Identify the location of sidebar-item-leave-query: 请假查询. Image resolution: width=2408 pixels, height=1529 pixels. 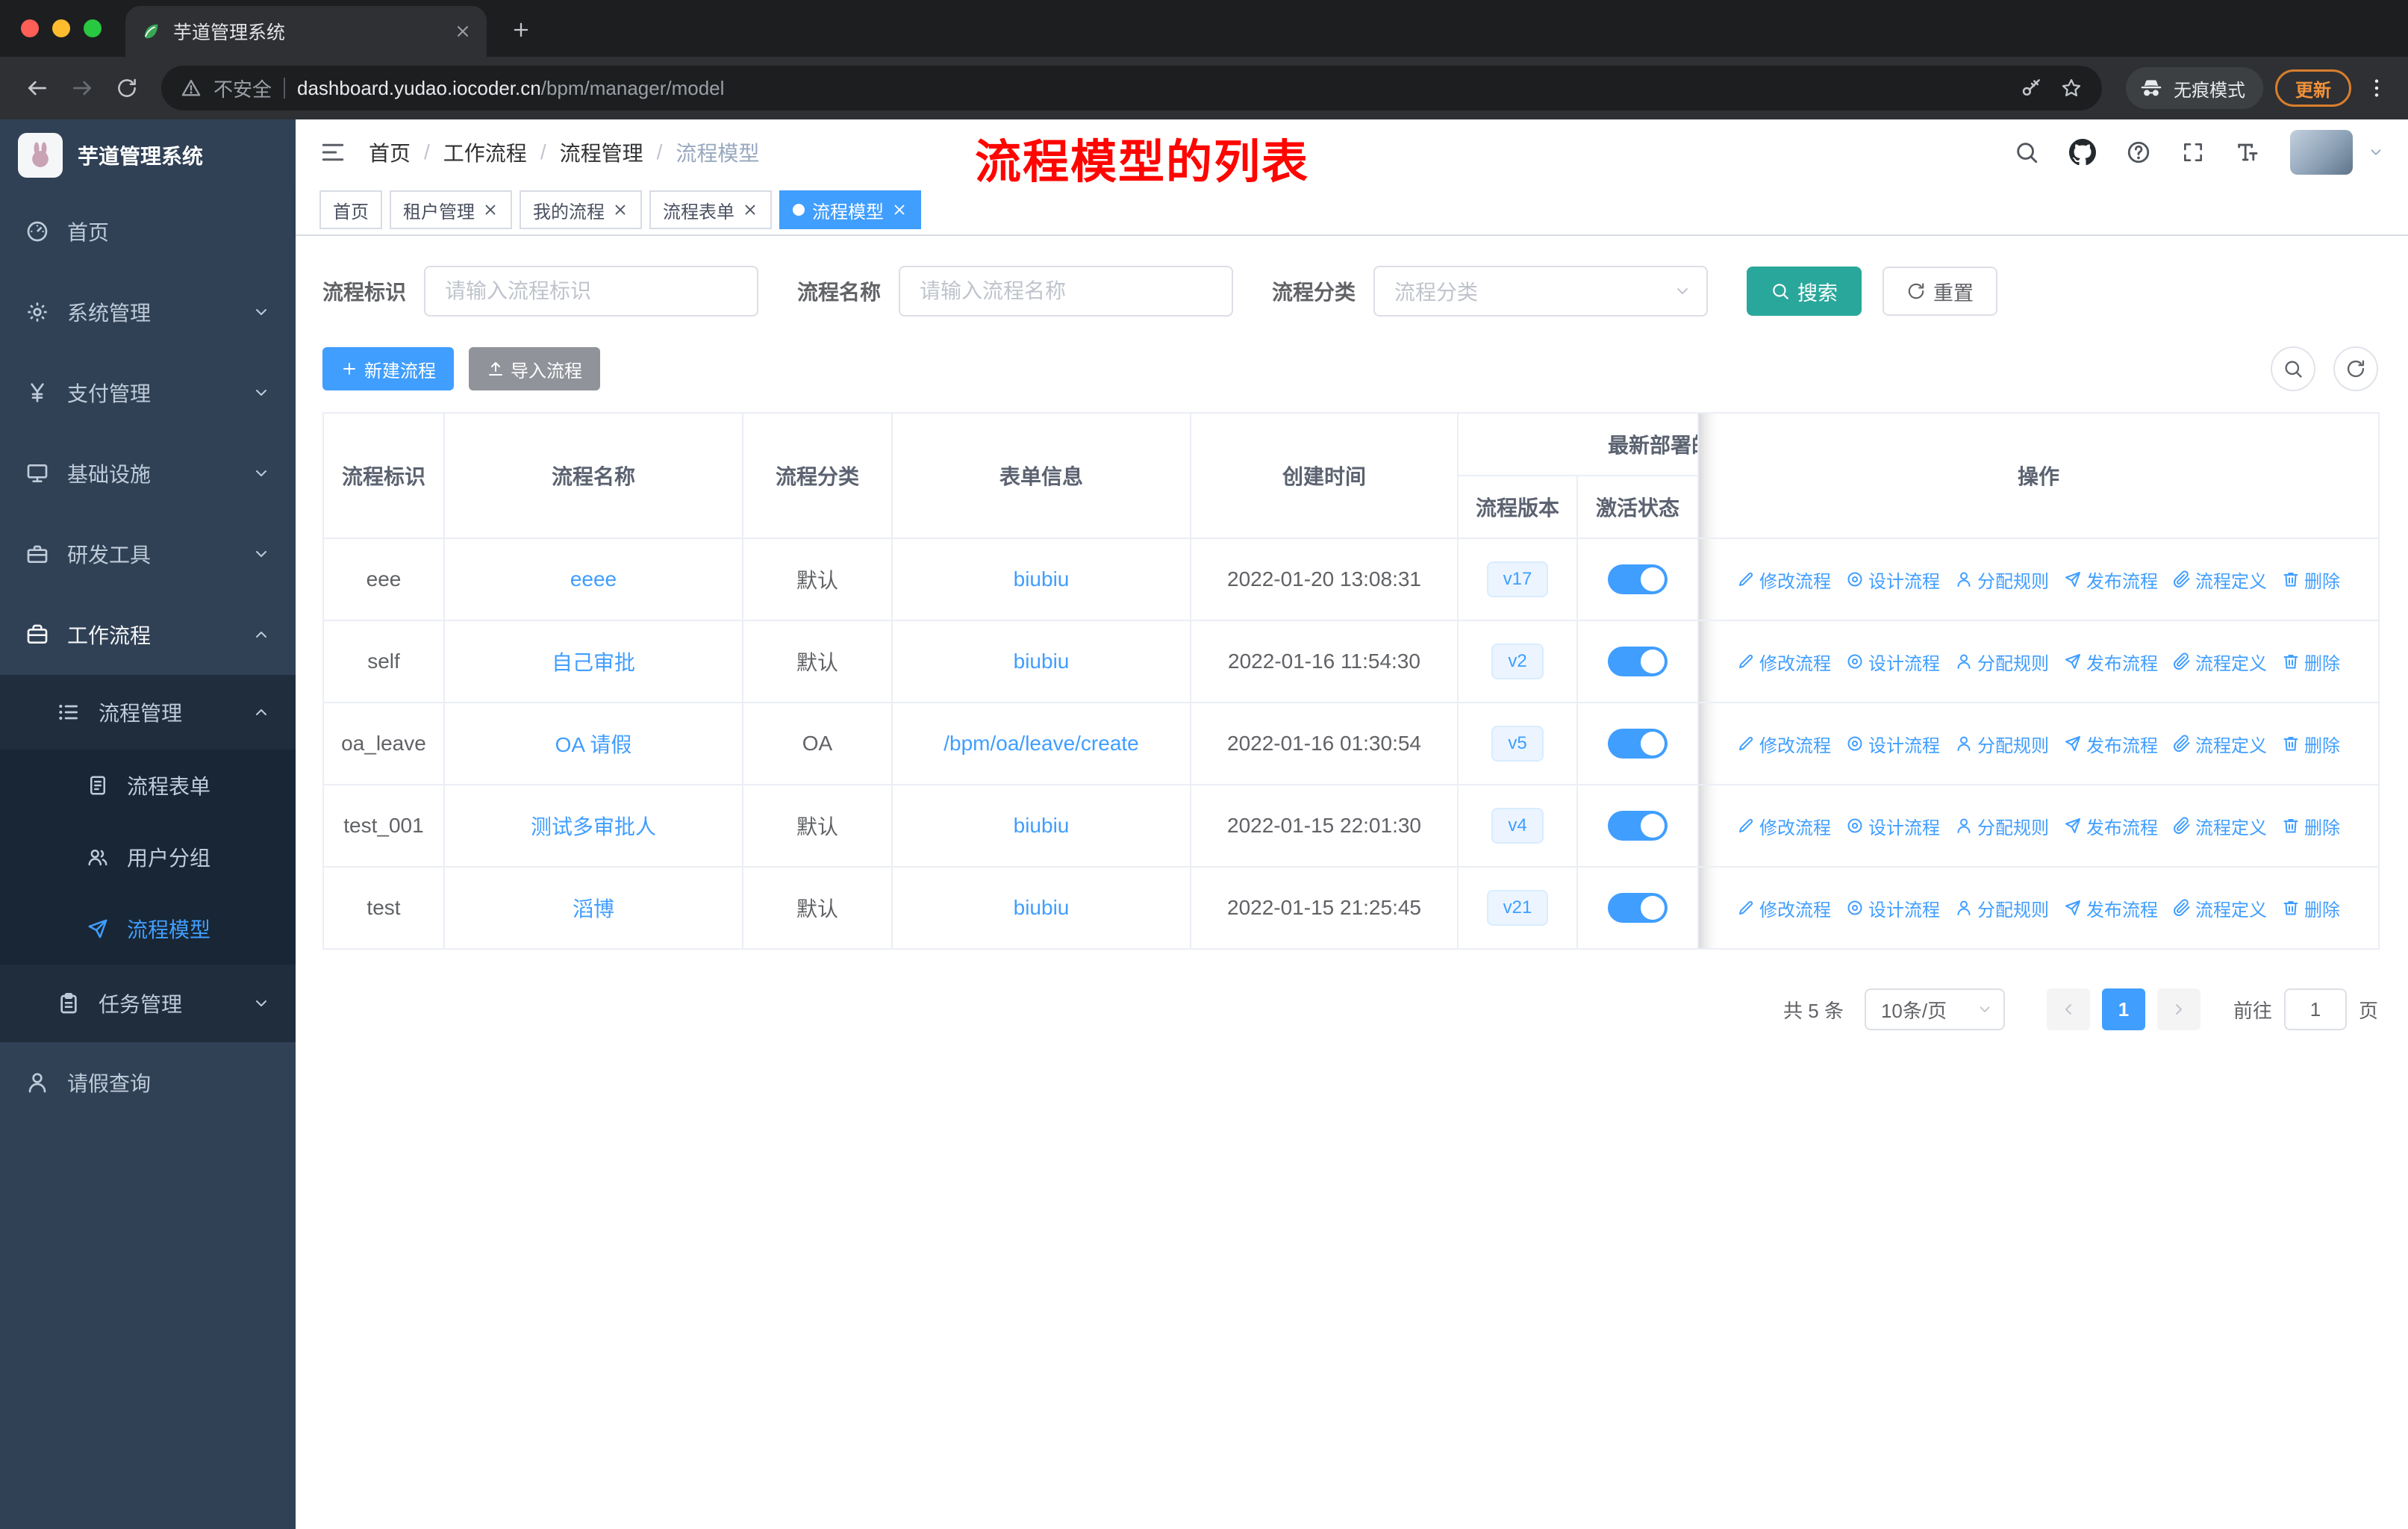
(148, 1082).